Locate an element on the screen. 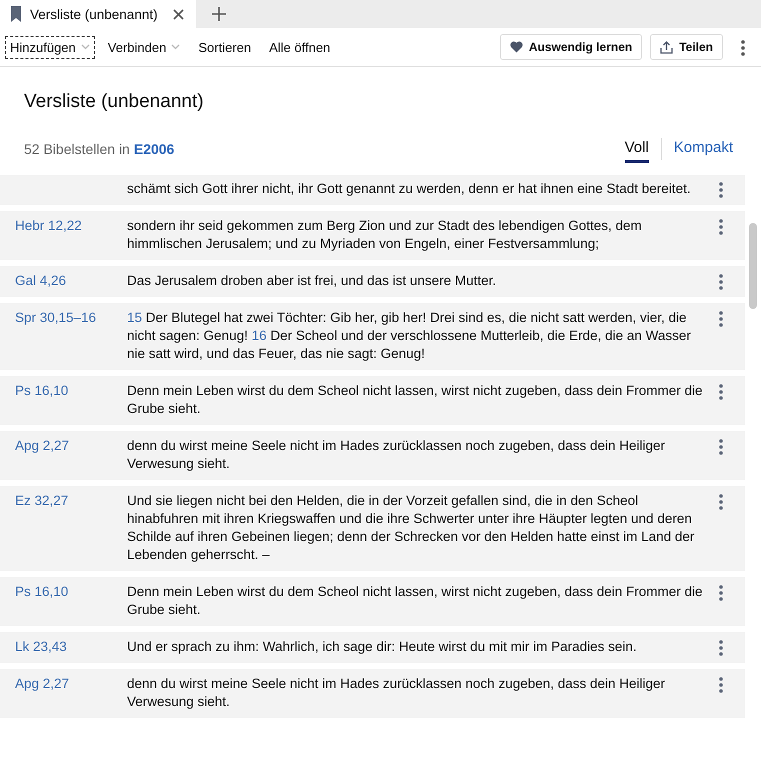 The height and width of the screenshot is (757, 761). heart-icon is located at coordinates (516, 47).